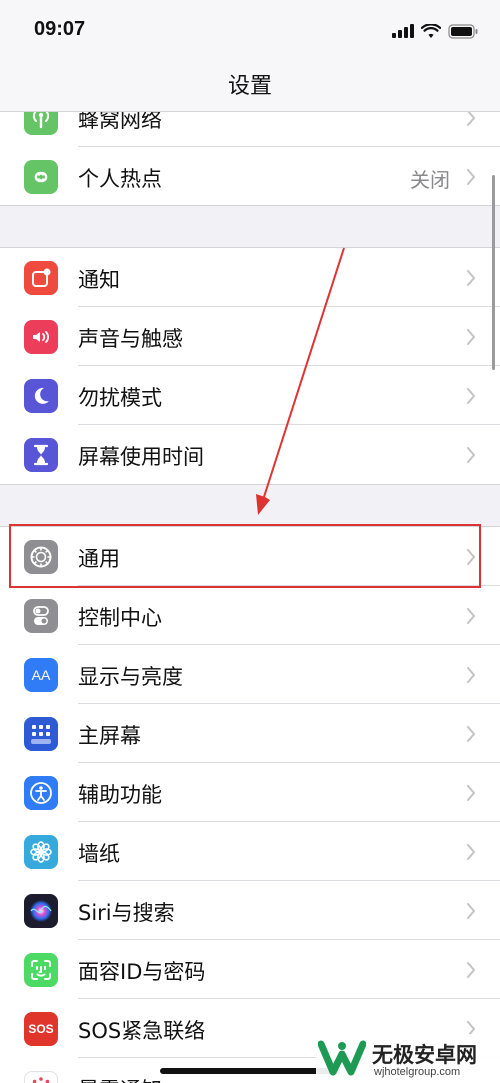 The height and width of the screenshot is (1083, 500). I want to click on accessibility-icon, so click(41, 793).